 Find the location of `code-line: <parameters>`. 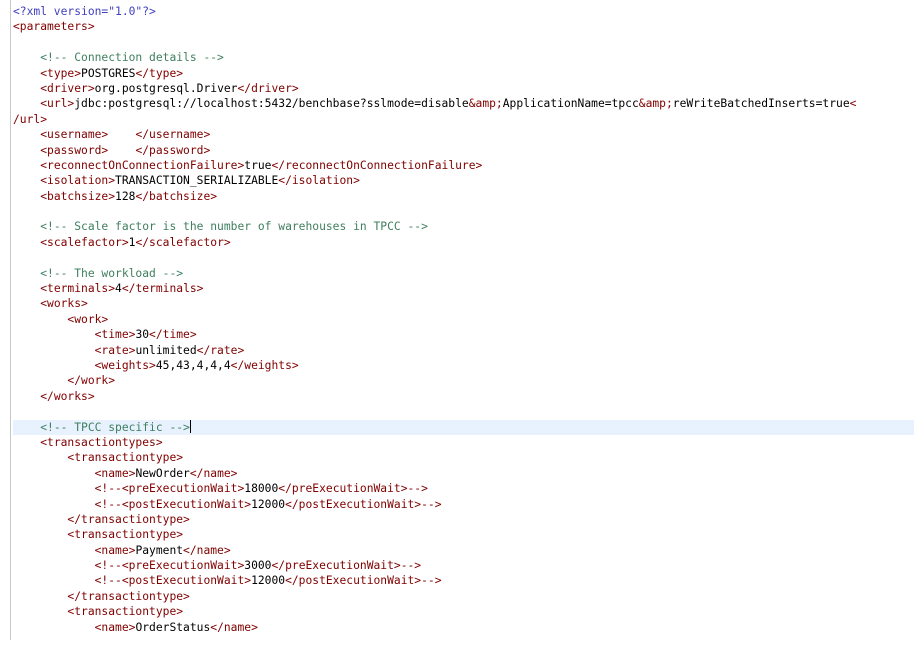

code-line: <parameters> is located at coordinates (468, 26).